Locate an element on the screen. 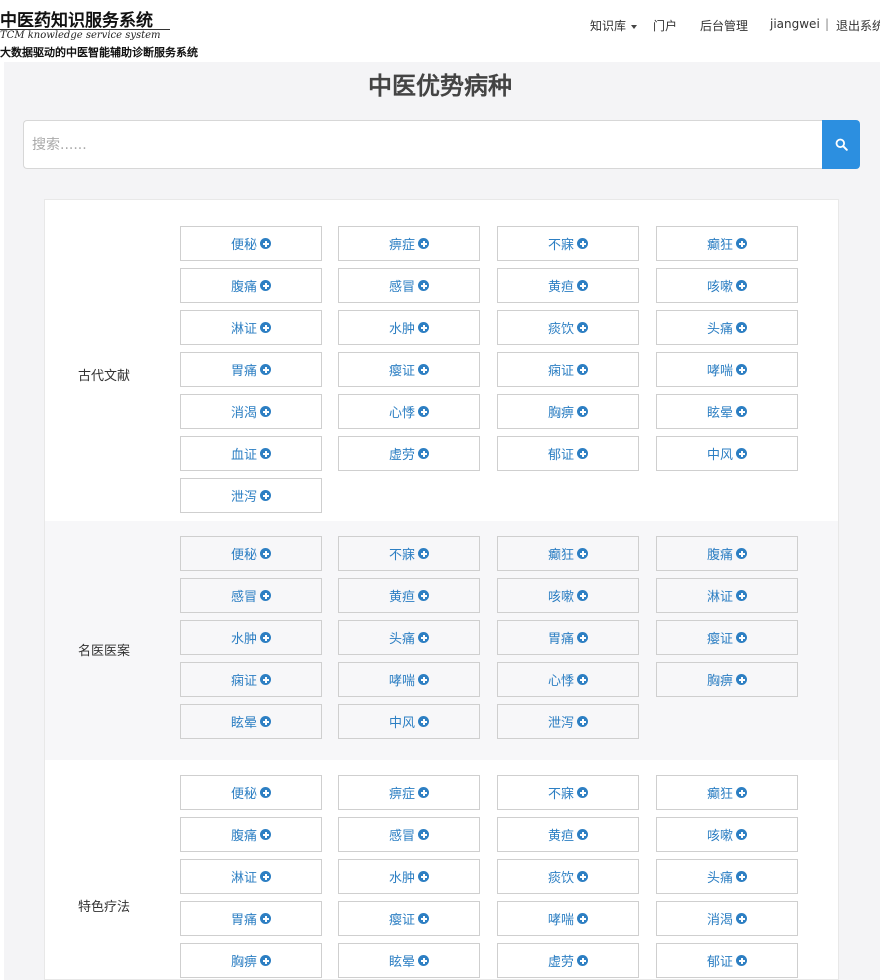  nav-portal-link: 门户 is located at coordinates (665, 25).